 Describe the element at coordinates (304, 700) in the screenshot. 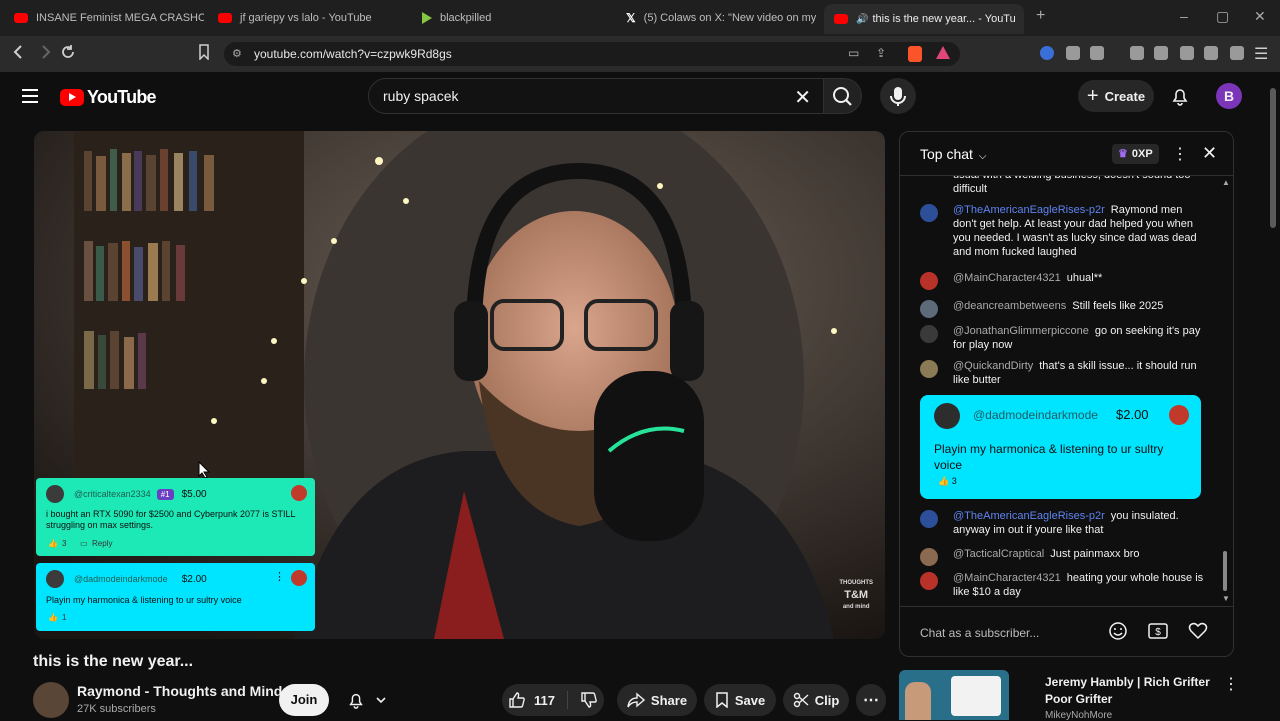

I see `join-button: Join` at that location.